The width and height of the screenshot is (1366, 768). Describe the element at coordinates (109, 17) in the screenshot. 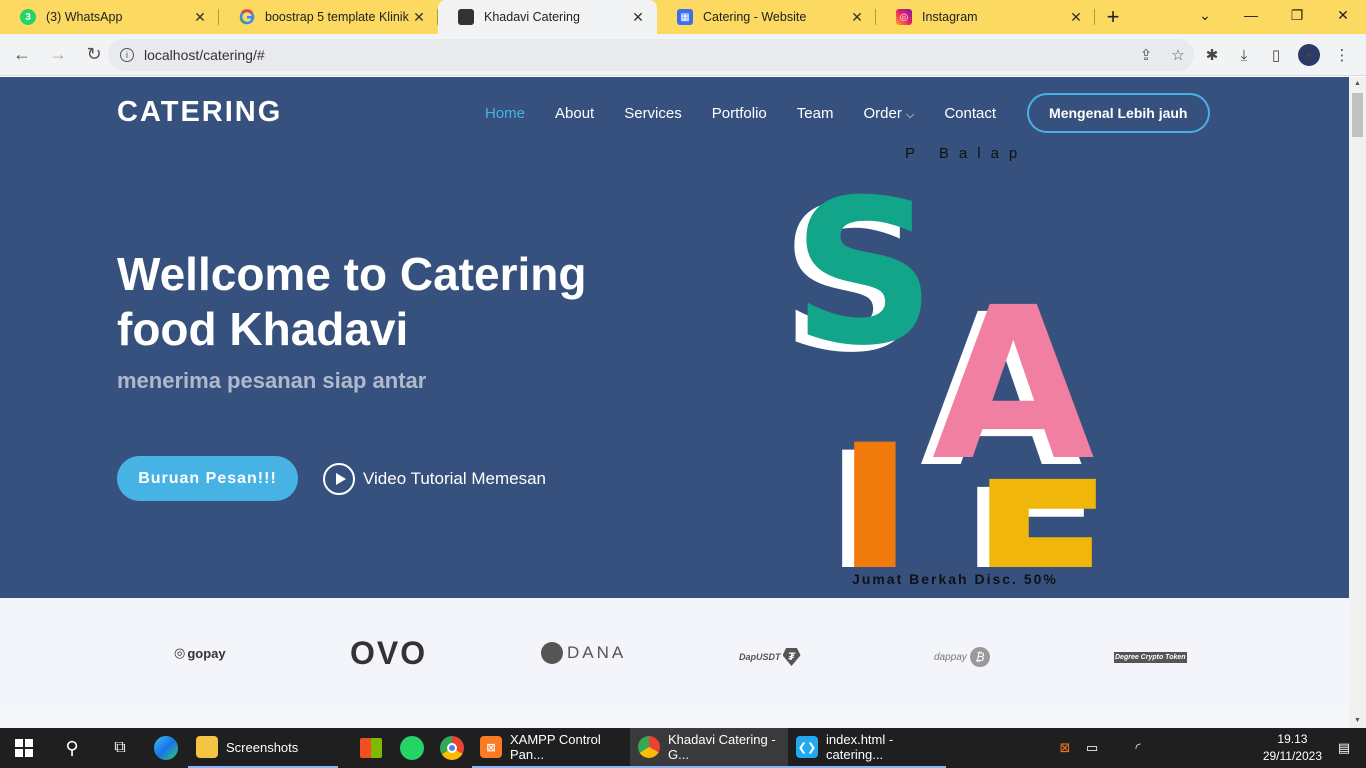

I see `tab-whatsapp: 3 (3) WhatsApp ✕` at that location.